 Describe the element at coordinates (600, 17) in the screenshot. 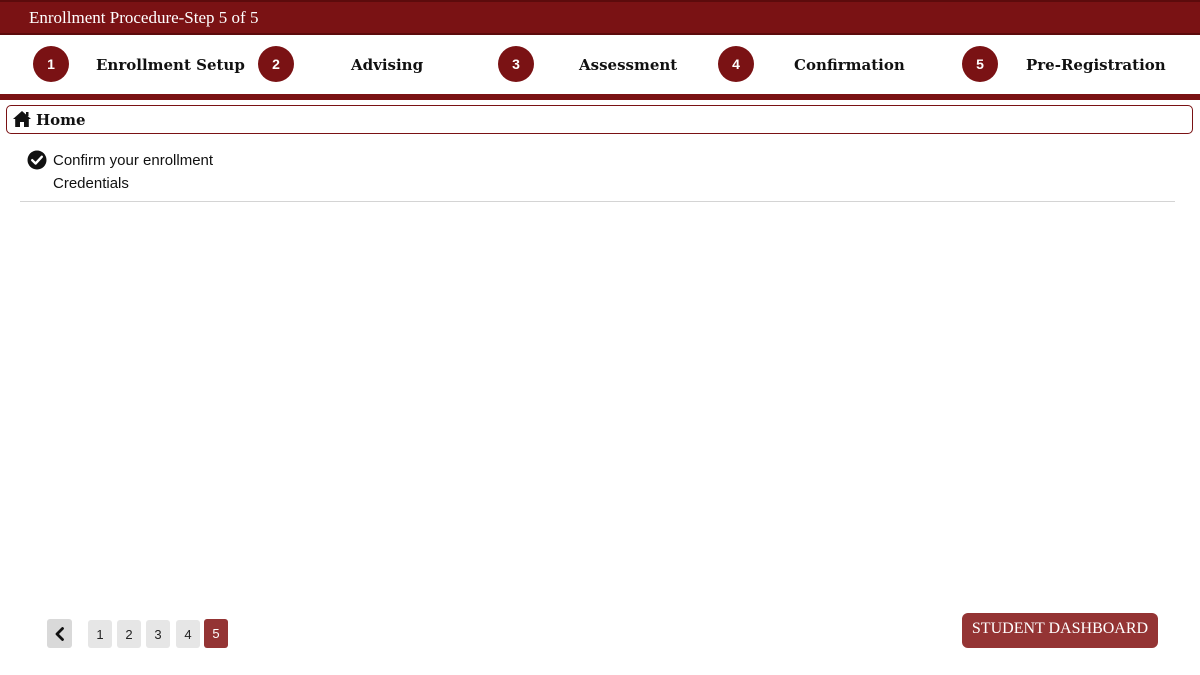

I see `title-bar: Enrollment Procedure-Step 5 of 5` at that location.